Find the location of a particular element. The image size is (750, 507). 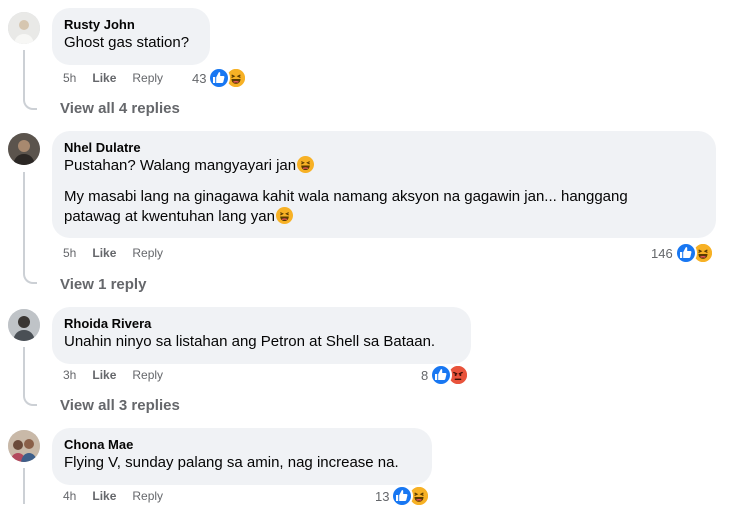

view-replies-link: View 1 reply is located at coordinates (103, 285).